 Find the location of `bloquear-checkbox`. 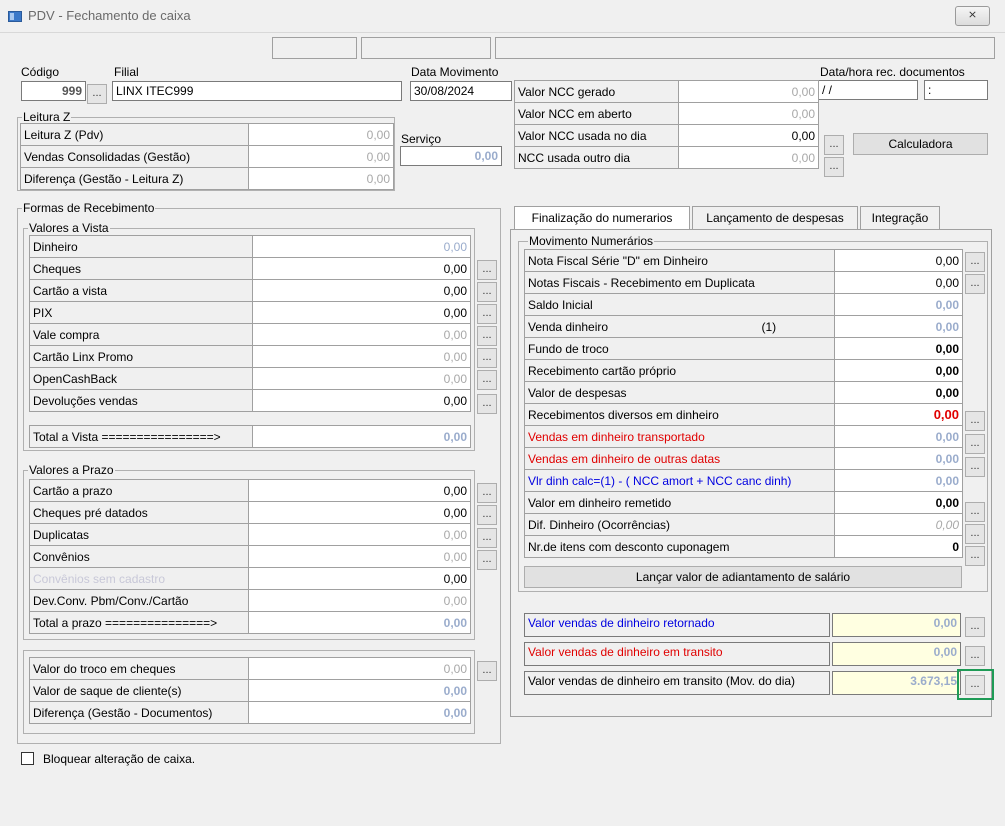

bloquear-checkbox is located at coordinates (27, 758).